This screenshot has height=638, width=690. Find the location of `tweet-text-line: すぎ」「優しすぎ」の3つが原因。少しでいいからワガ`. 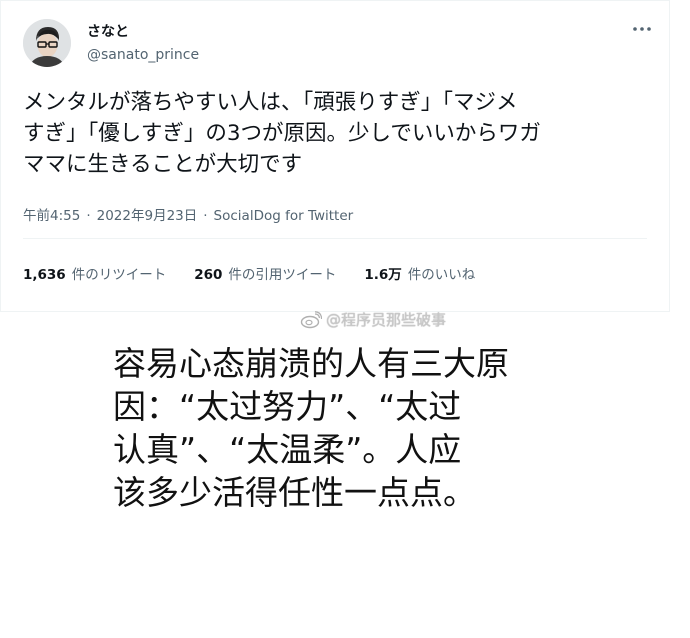

tweet-text-line: すぎ」「優しすぎ」の3つが原因。少しでいいからワガ is located at coordinates (282, 133).